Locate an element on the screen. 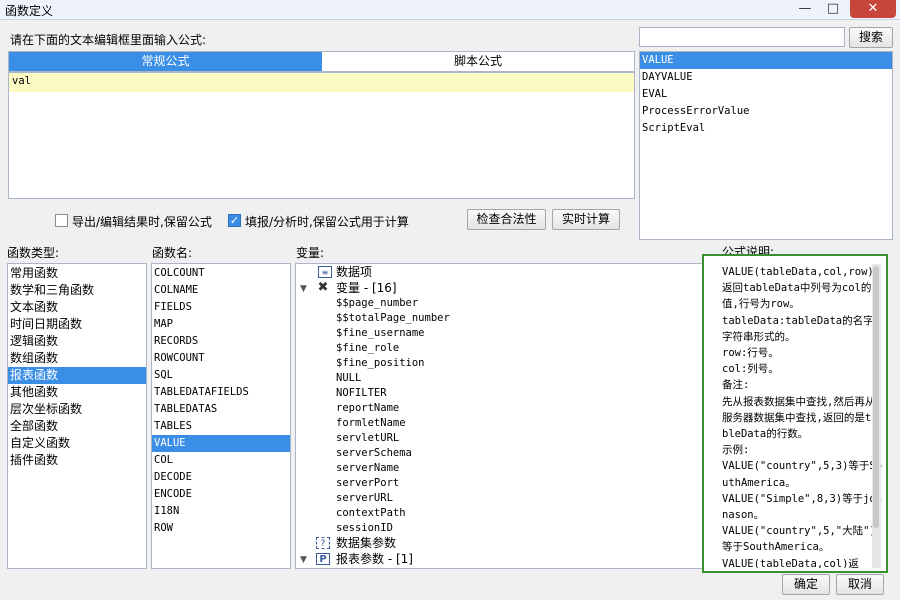  export-keep-checkbox is located at coordinates (61, 220).